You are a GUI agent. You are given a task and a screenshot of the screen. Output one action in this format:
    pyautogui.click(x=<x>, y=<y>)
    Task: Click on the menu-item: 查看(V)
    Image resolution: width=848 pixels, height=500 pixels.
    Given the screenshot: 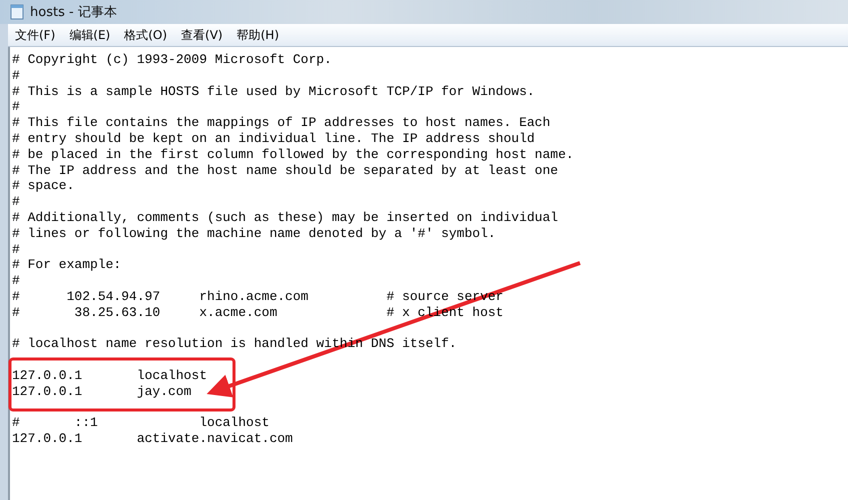 What is the action you would take?
    pyautogui.click(x=202, y=35)
    